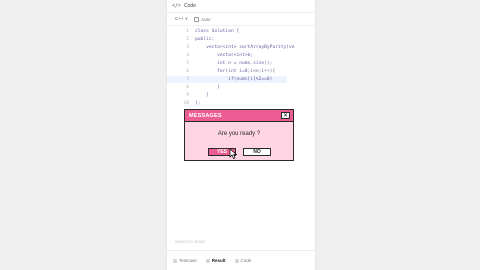 This screenshot has width=480, height=270. I want to click on code-line: 3 vector<int> sortArrayByParity(ve, so click(240, 47).